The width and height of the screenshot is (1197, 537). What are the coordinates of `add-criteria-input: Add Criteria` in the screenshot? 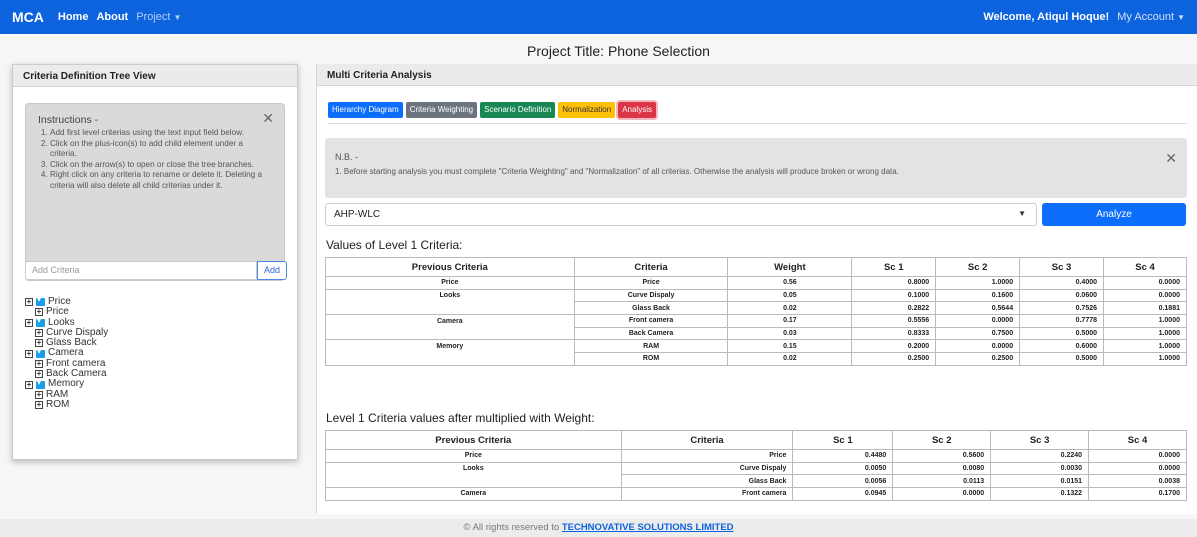 It's located at (141, 270).